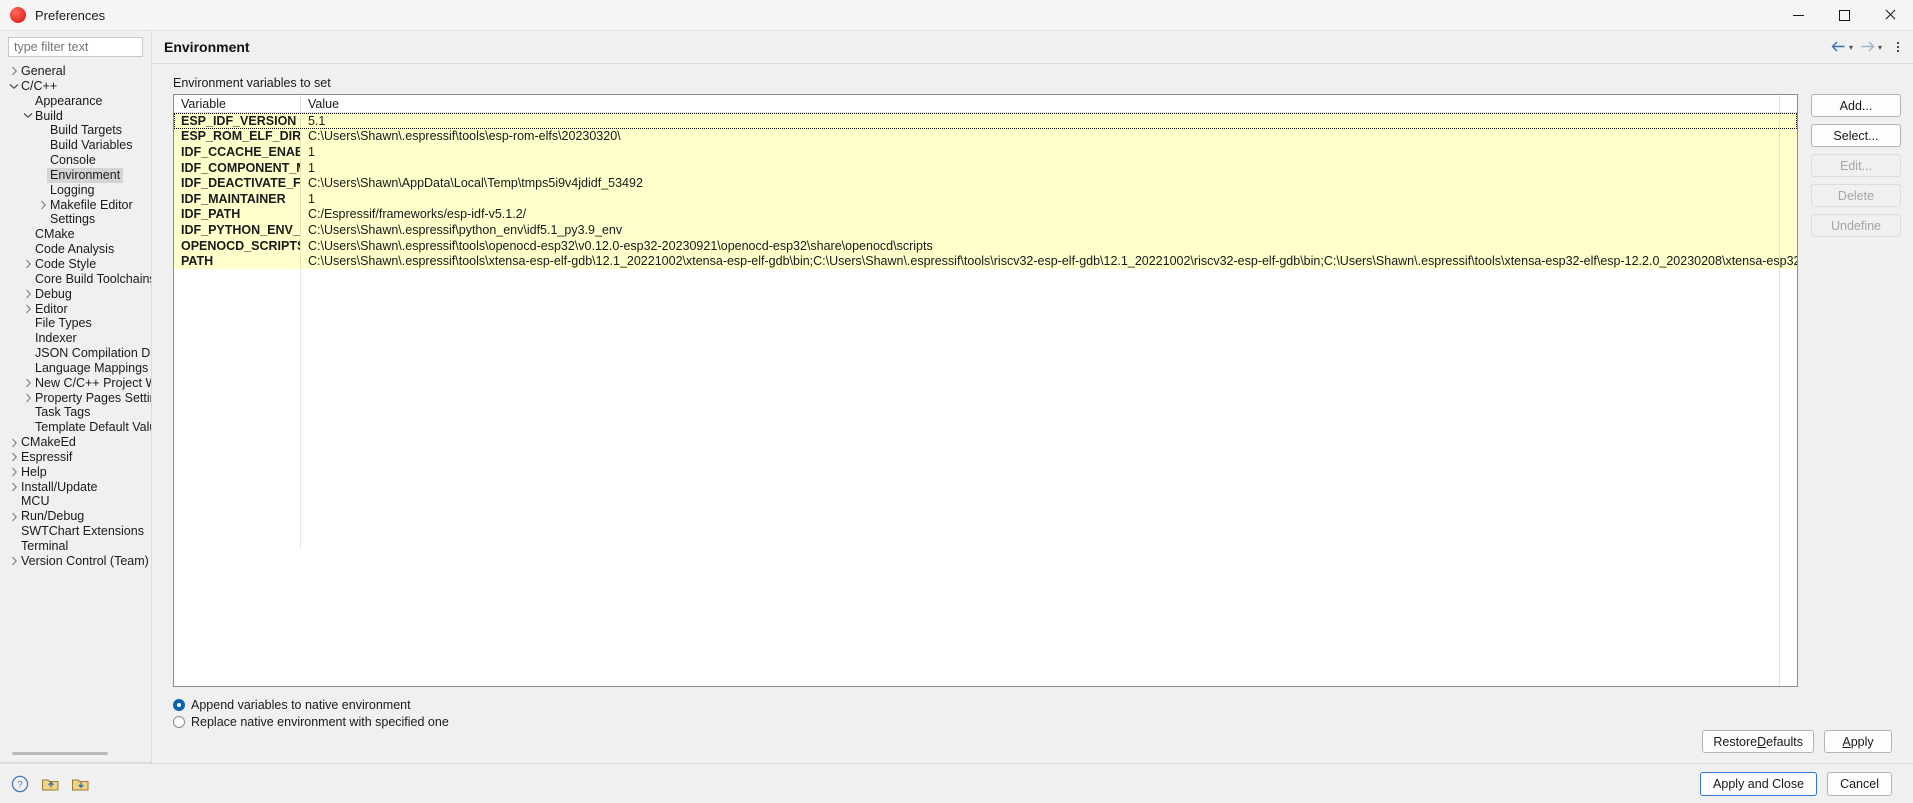  I want to click on table-row: ESP_IDF_VERSION 5.1, so click(985, 121).